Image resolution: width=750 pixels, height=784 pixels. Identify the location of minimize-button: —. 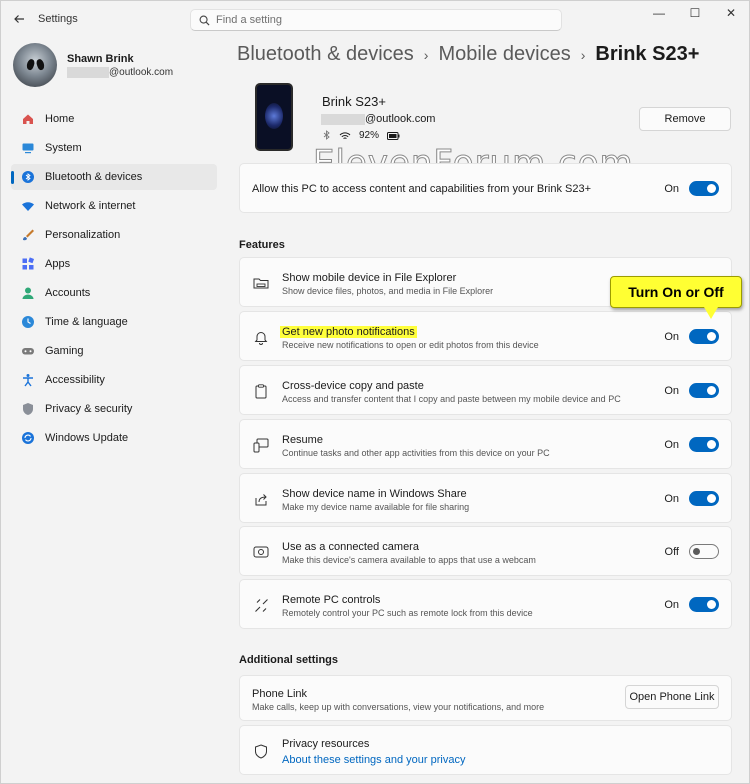
(659, 13).